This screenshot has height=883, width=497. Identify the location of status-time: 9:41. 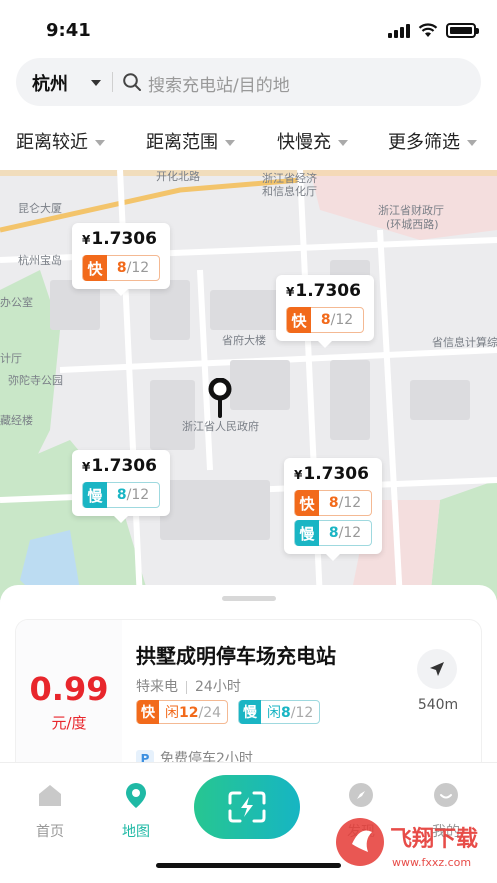
(68, 30).